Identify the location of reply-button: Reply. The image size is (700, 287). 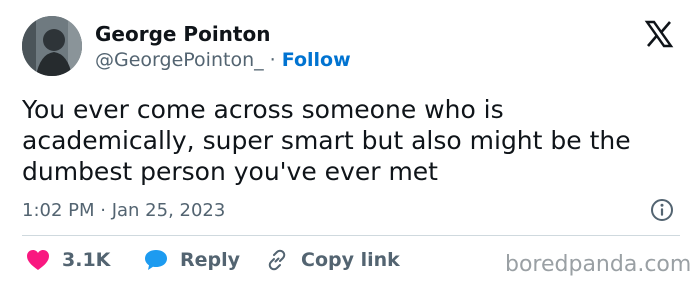
(192, 260).